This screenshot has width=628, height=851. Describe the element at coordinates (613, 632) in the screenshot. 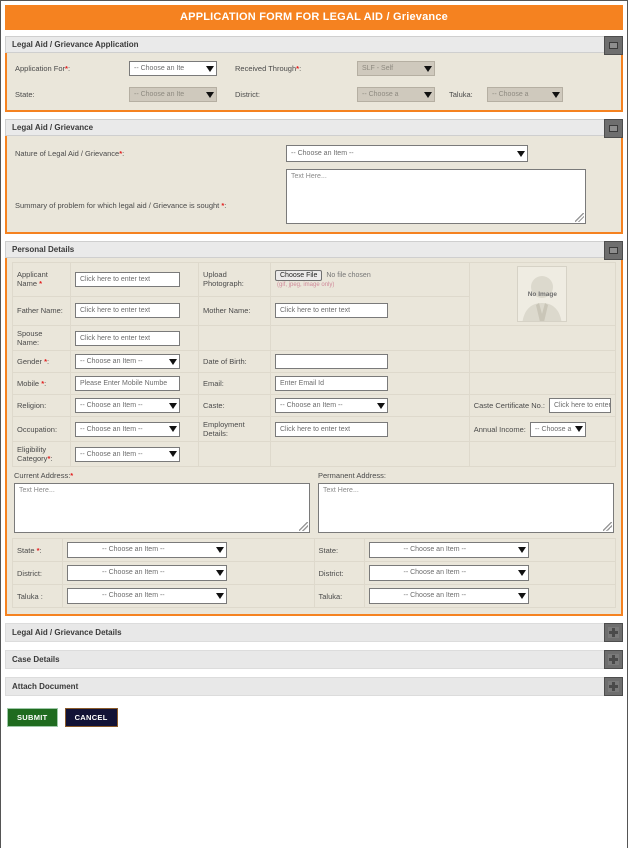

I see `expand-plus-icon-grievance-details` at that location.